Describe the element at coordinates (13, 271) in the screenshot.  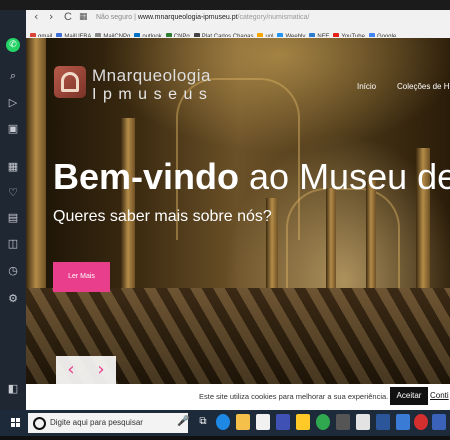
I see `history-icon: ◷` at that location.